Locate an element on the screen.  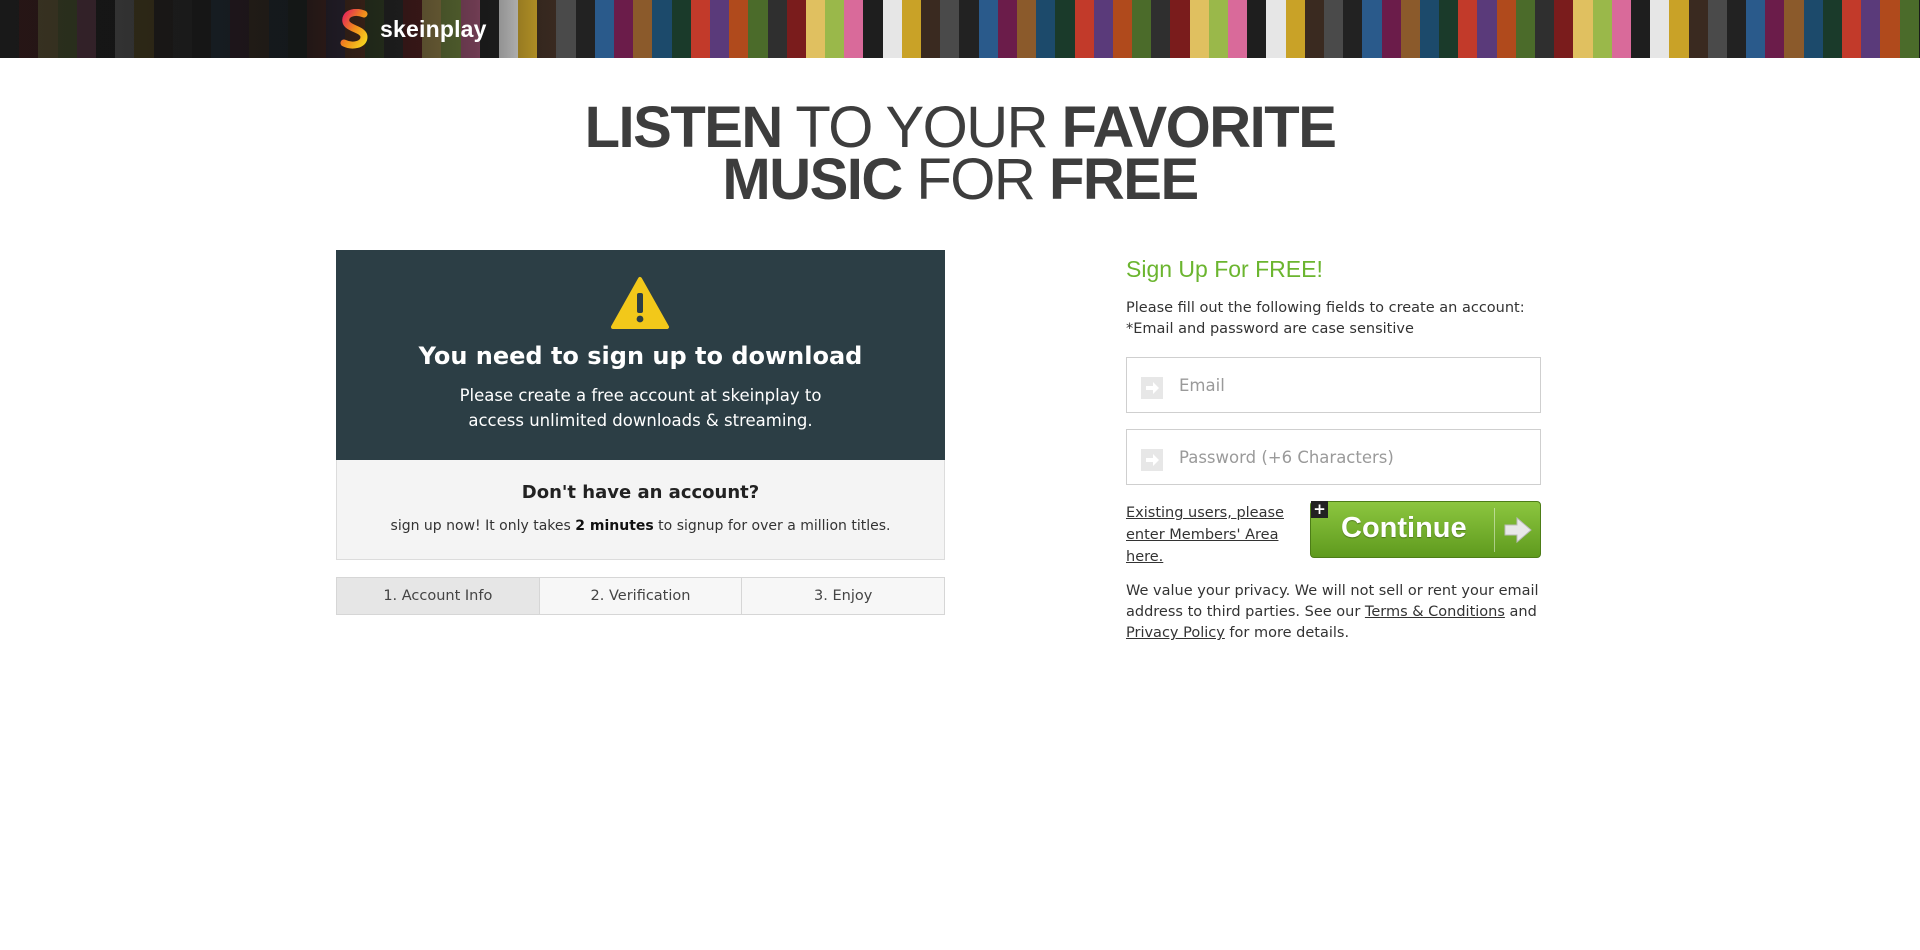
step-enjoy: 3. Enjoy is located at coordinates (843, 596).